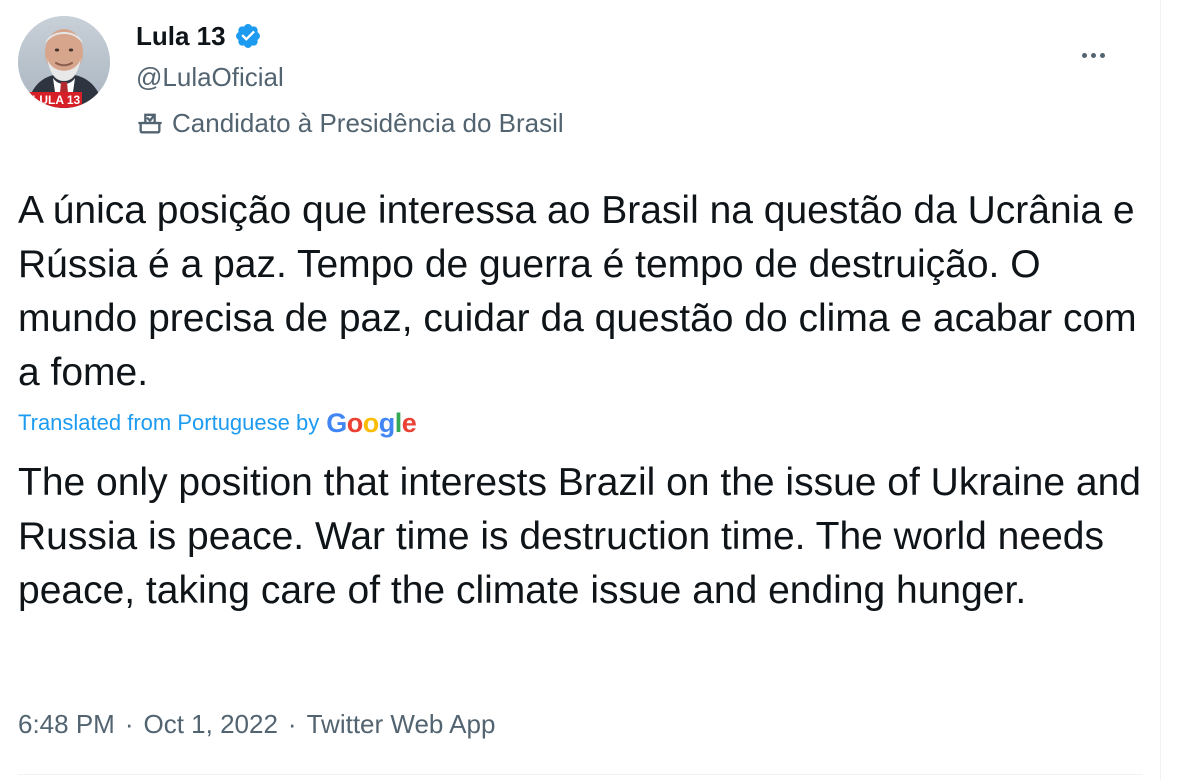 Image resolution: width=1200 pixels, height=780 pixels. What do you see at coordinates (66, 724) in the screenshot?
I see `tweet-time: 6:48 PM` at bounding box center [66, 724].